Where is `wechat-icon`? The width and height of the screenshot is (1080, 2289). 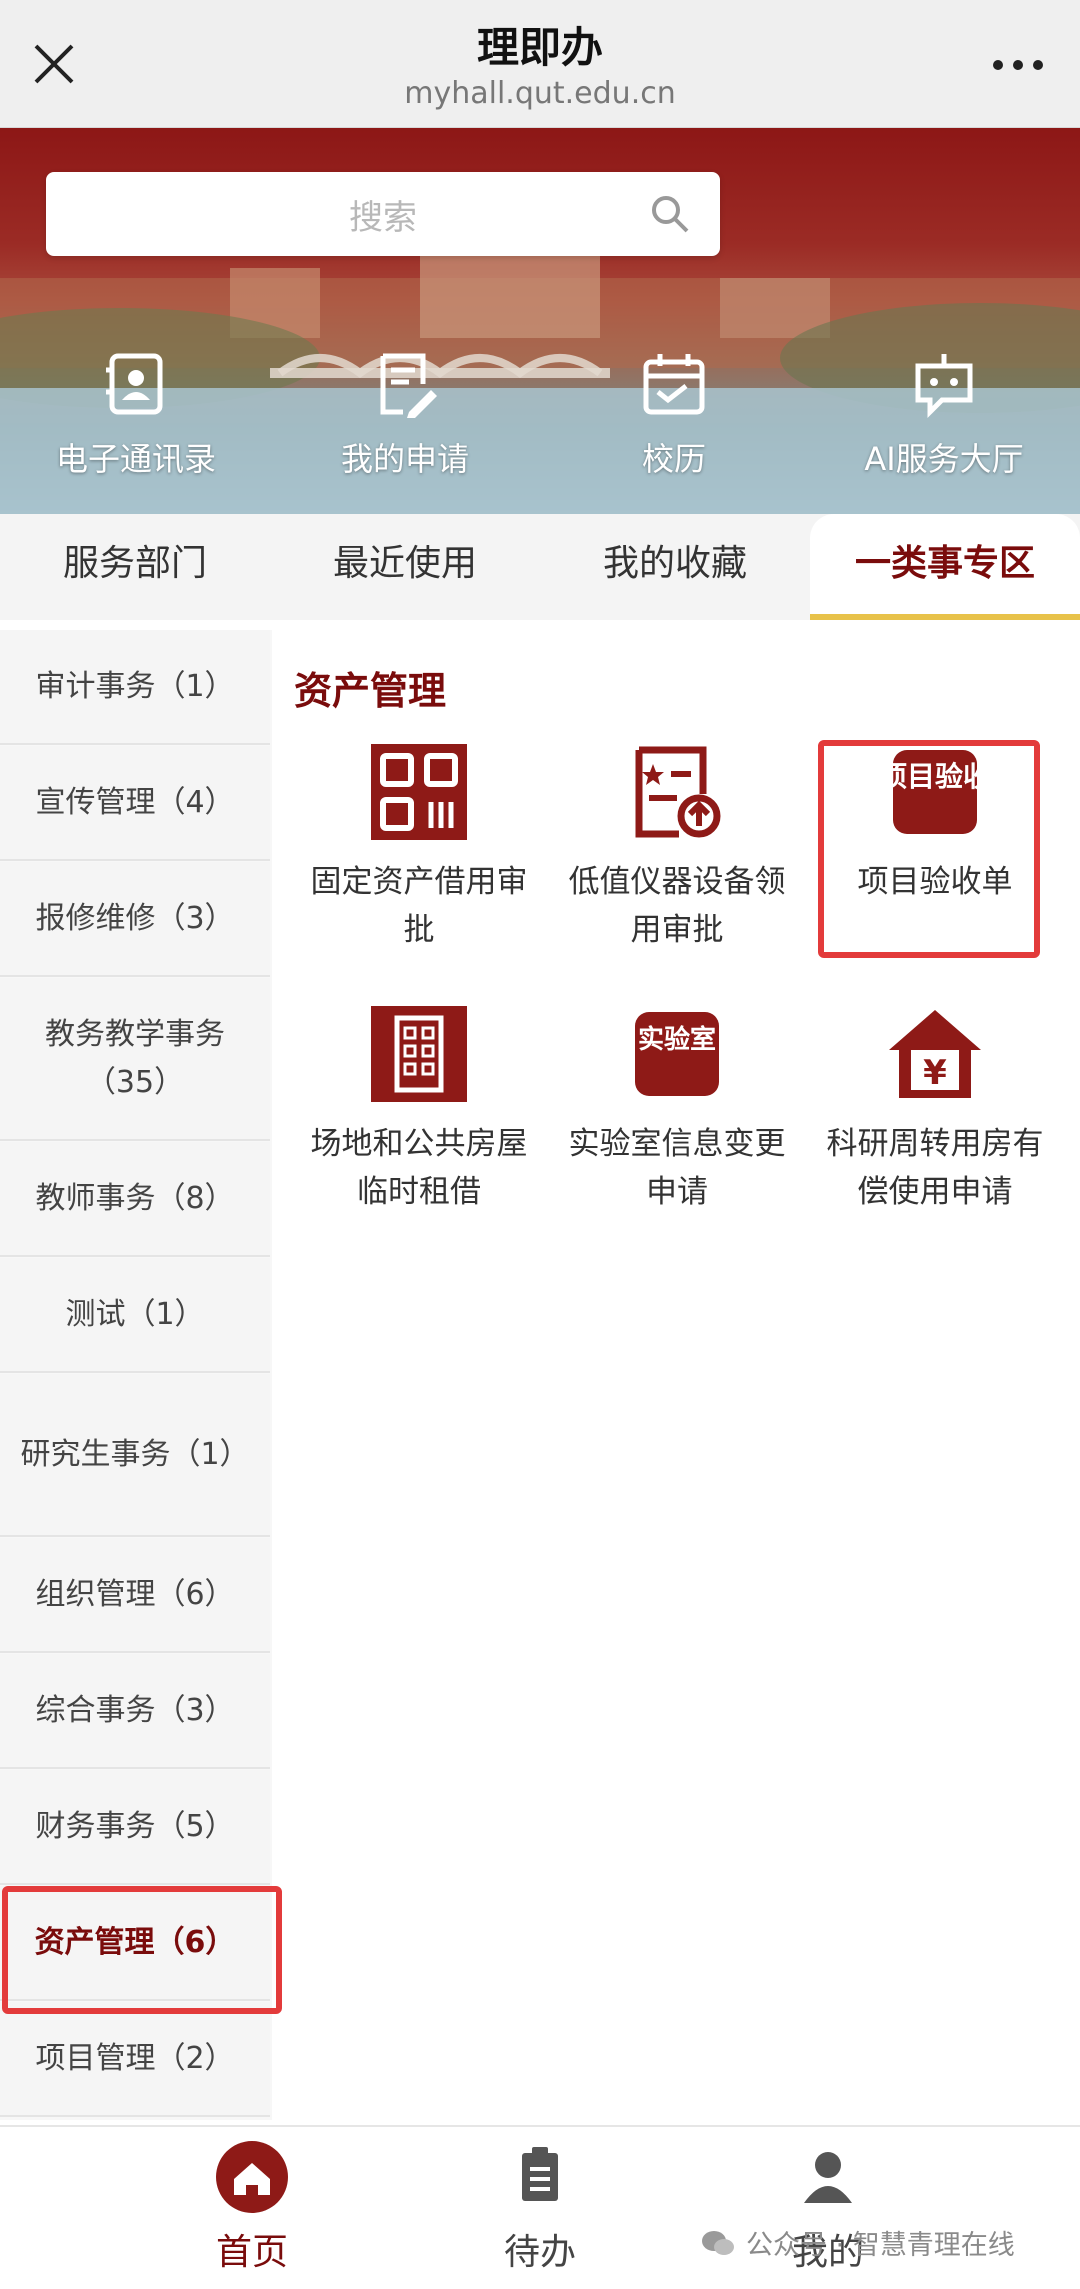
wechat-icon is located at coordinates (718, 2242).